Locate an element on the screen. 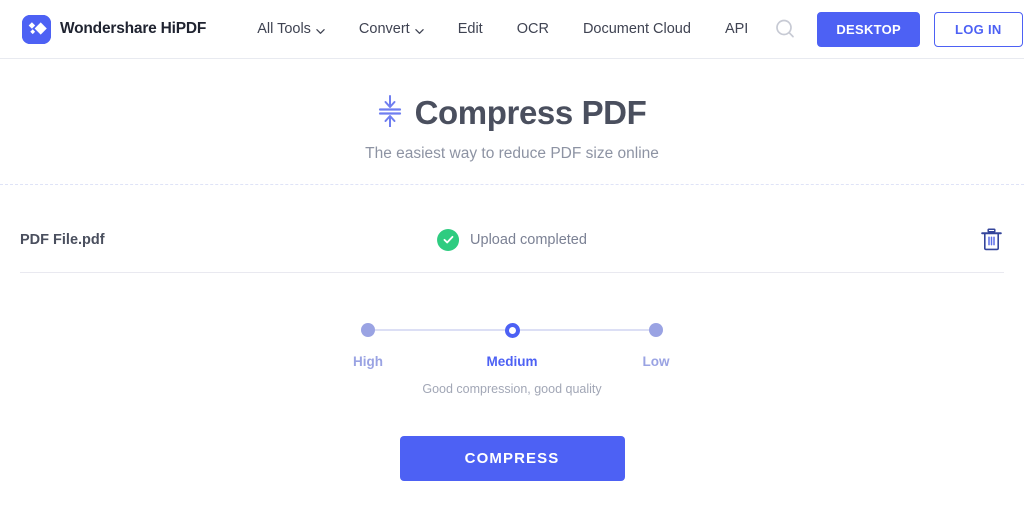 This screenshot has width=1024, height=512. nav-item-label: Document Cloud is located at coordinates (636, 29).